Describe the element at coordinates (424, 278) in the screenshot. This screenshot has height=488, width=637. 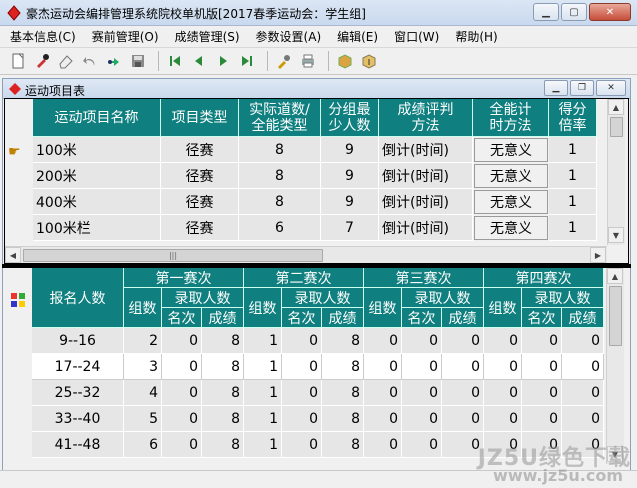
I see `round-3-header: 第三赛次` at that location.